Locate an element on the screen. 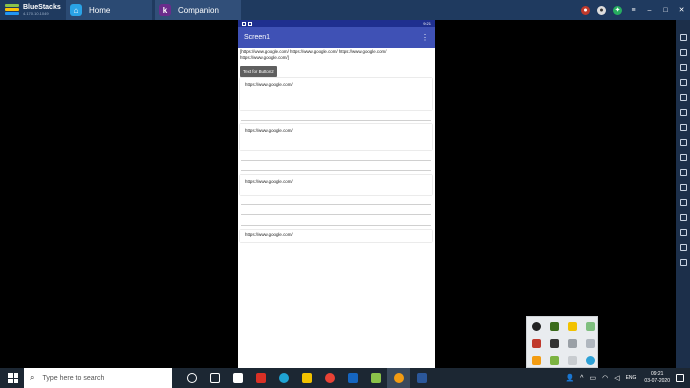 This screenshot has height=388, width=690. show-hidden-icons-icon: ^ is located at coordinates (581, 378).